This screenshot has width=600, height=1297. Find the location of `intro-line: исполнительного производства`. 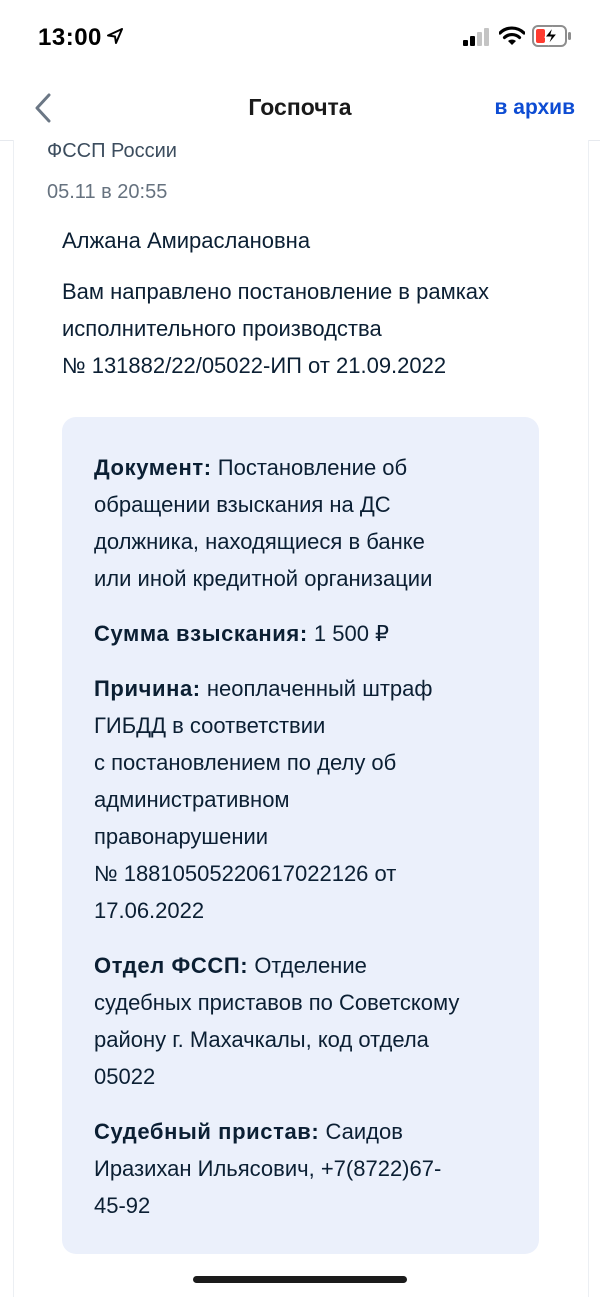

intro-line: исполнительного производства is located at coordinates (222, 328).